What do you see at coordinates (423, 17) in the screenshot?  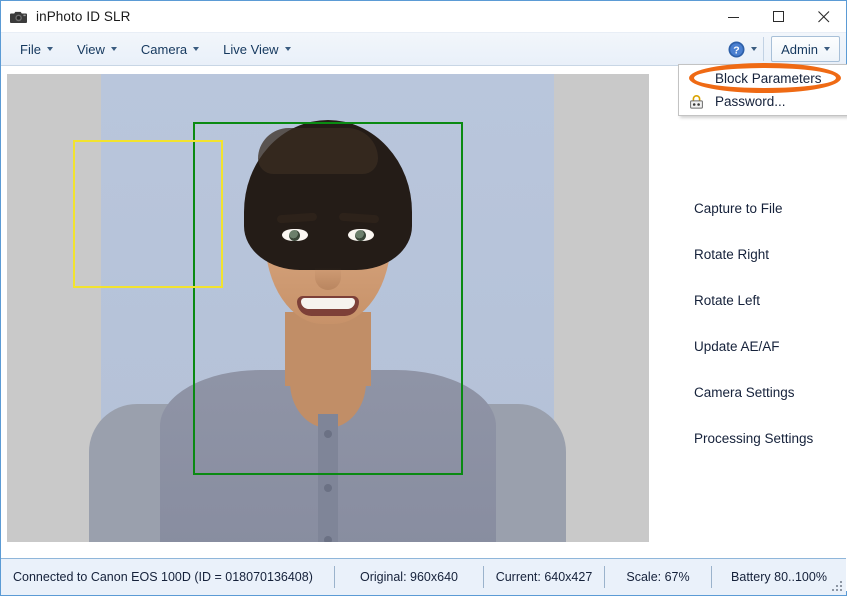 I see `title-bar: inPhoto ID SLR` at bounding box center [423, 17].